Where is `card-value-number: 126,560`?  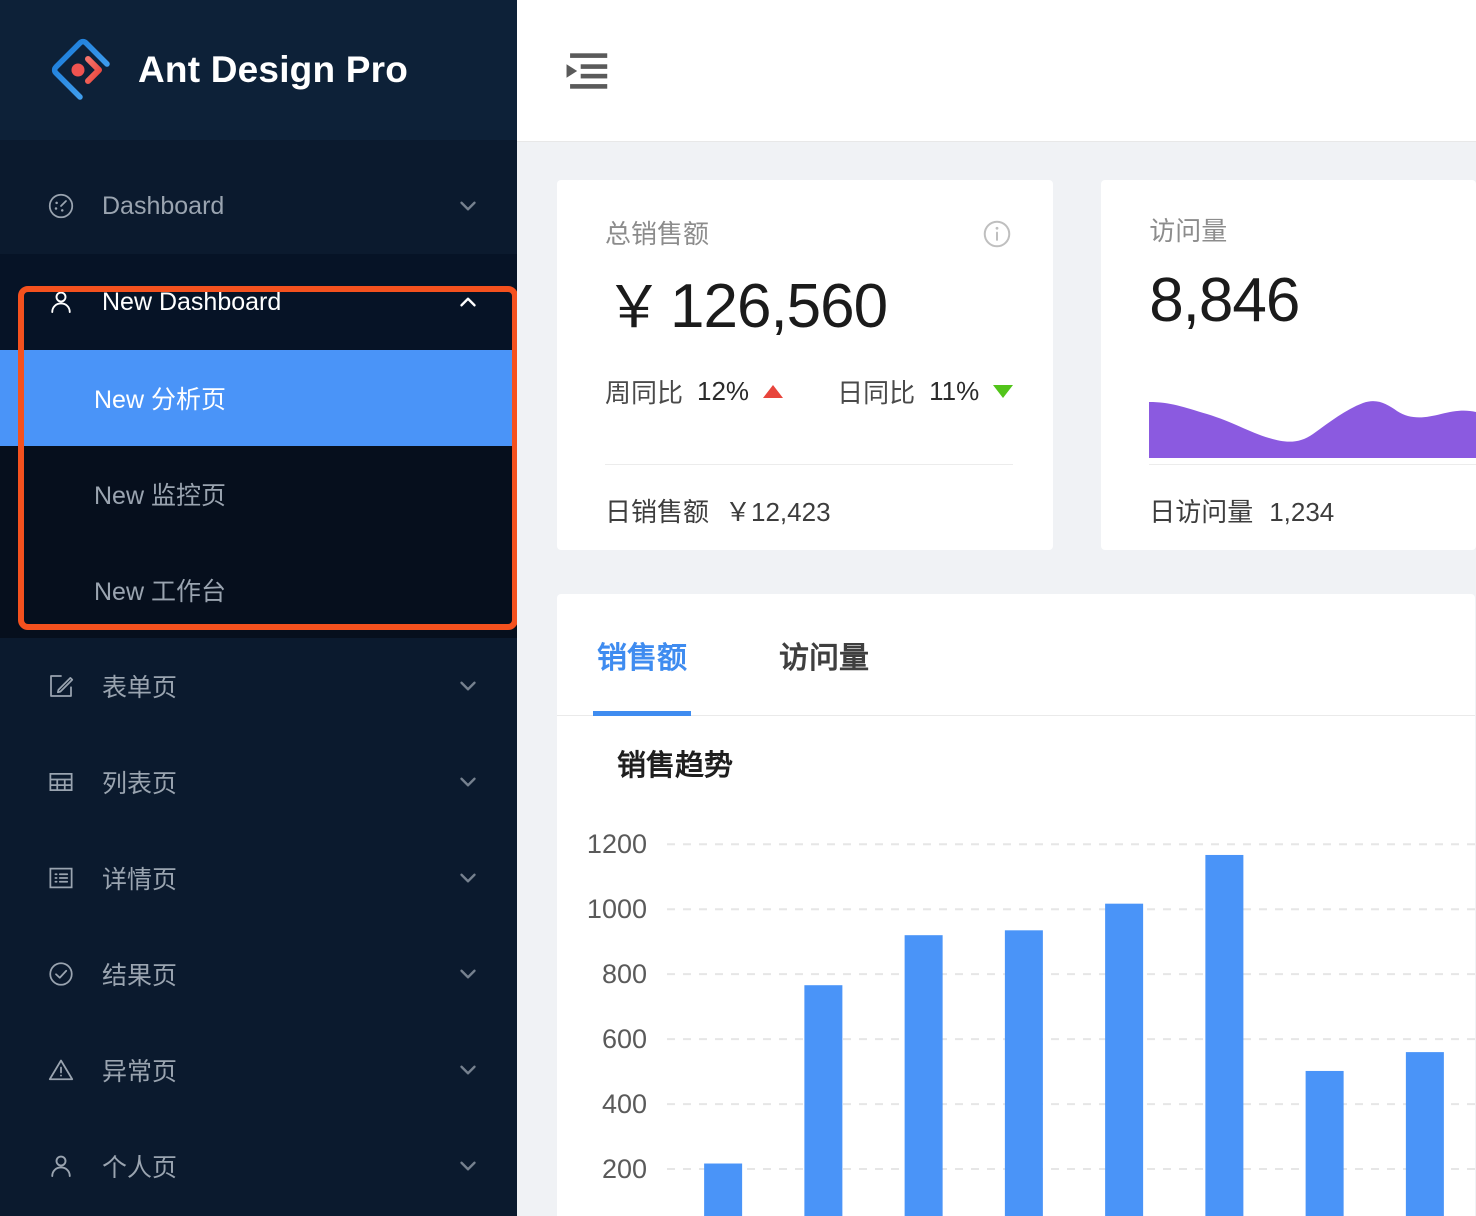
card-value-number: 126,560 is located at coordinates (779, 306).